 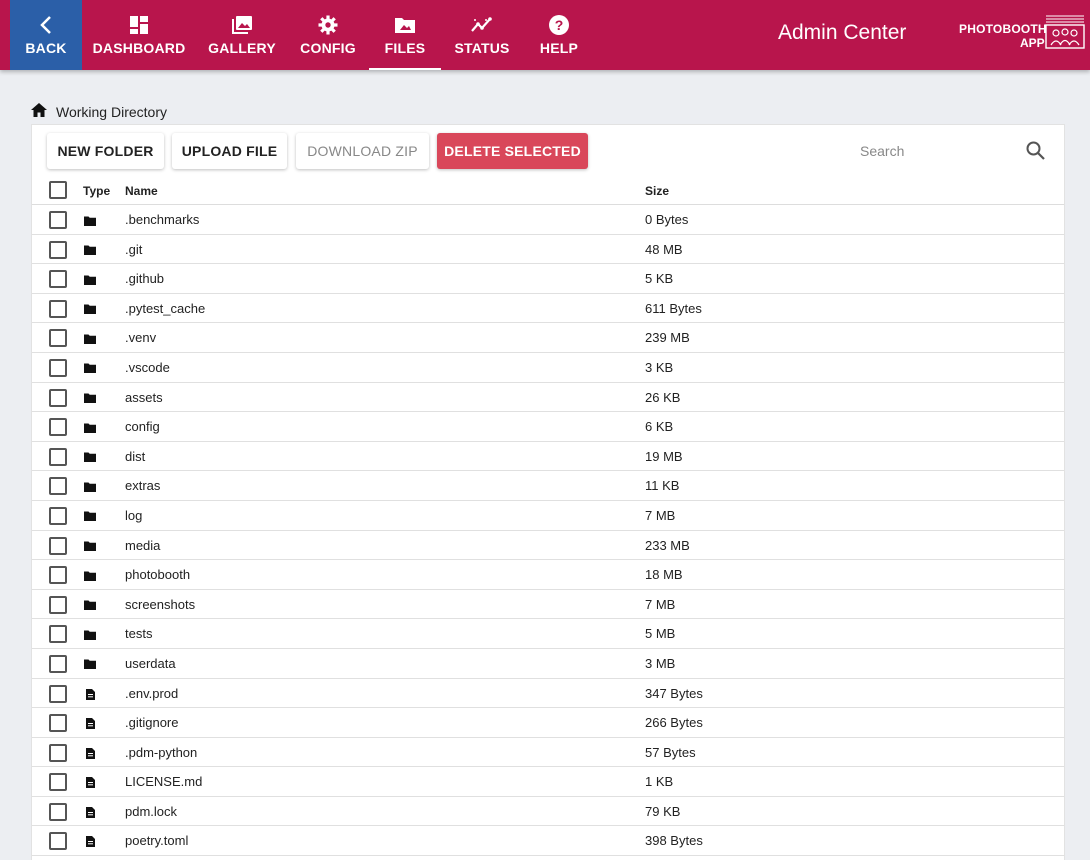 What do you see at coordinates (138, 633) in the screenshot?
I see `row-name: tests` at bounding box center [138, 633].